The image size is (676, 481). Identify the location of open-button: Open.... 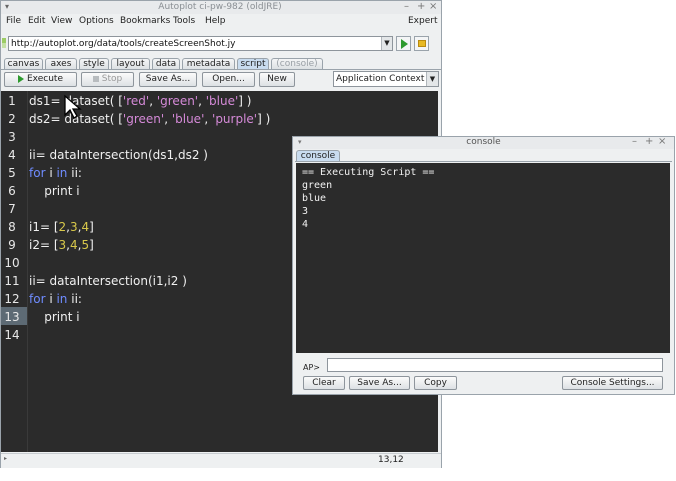
(228, 79).